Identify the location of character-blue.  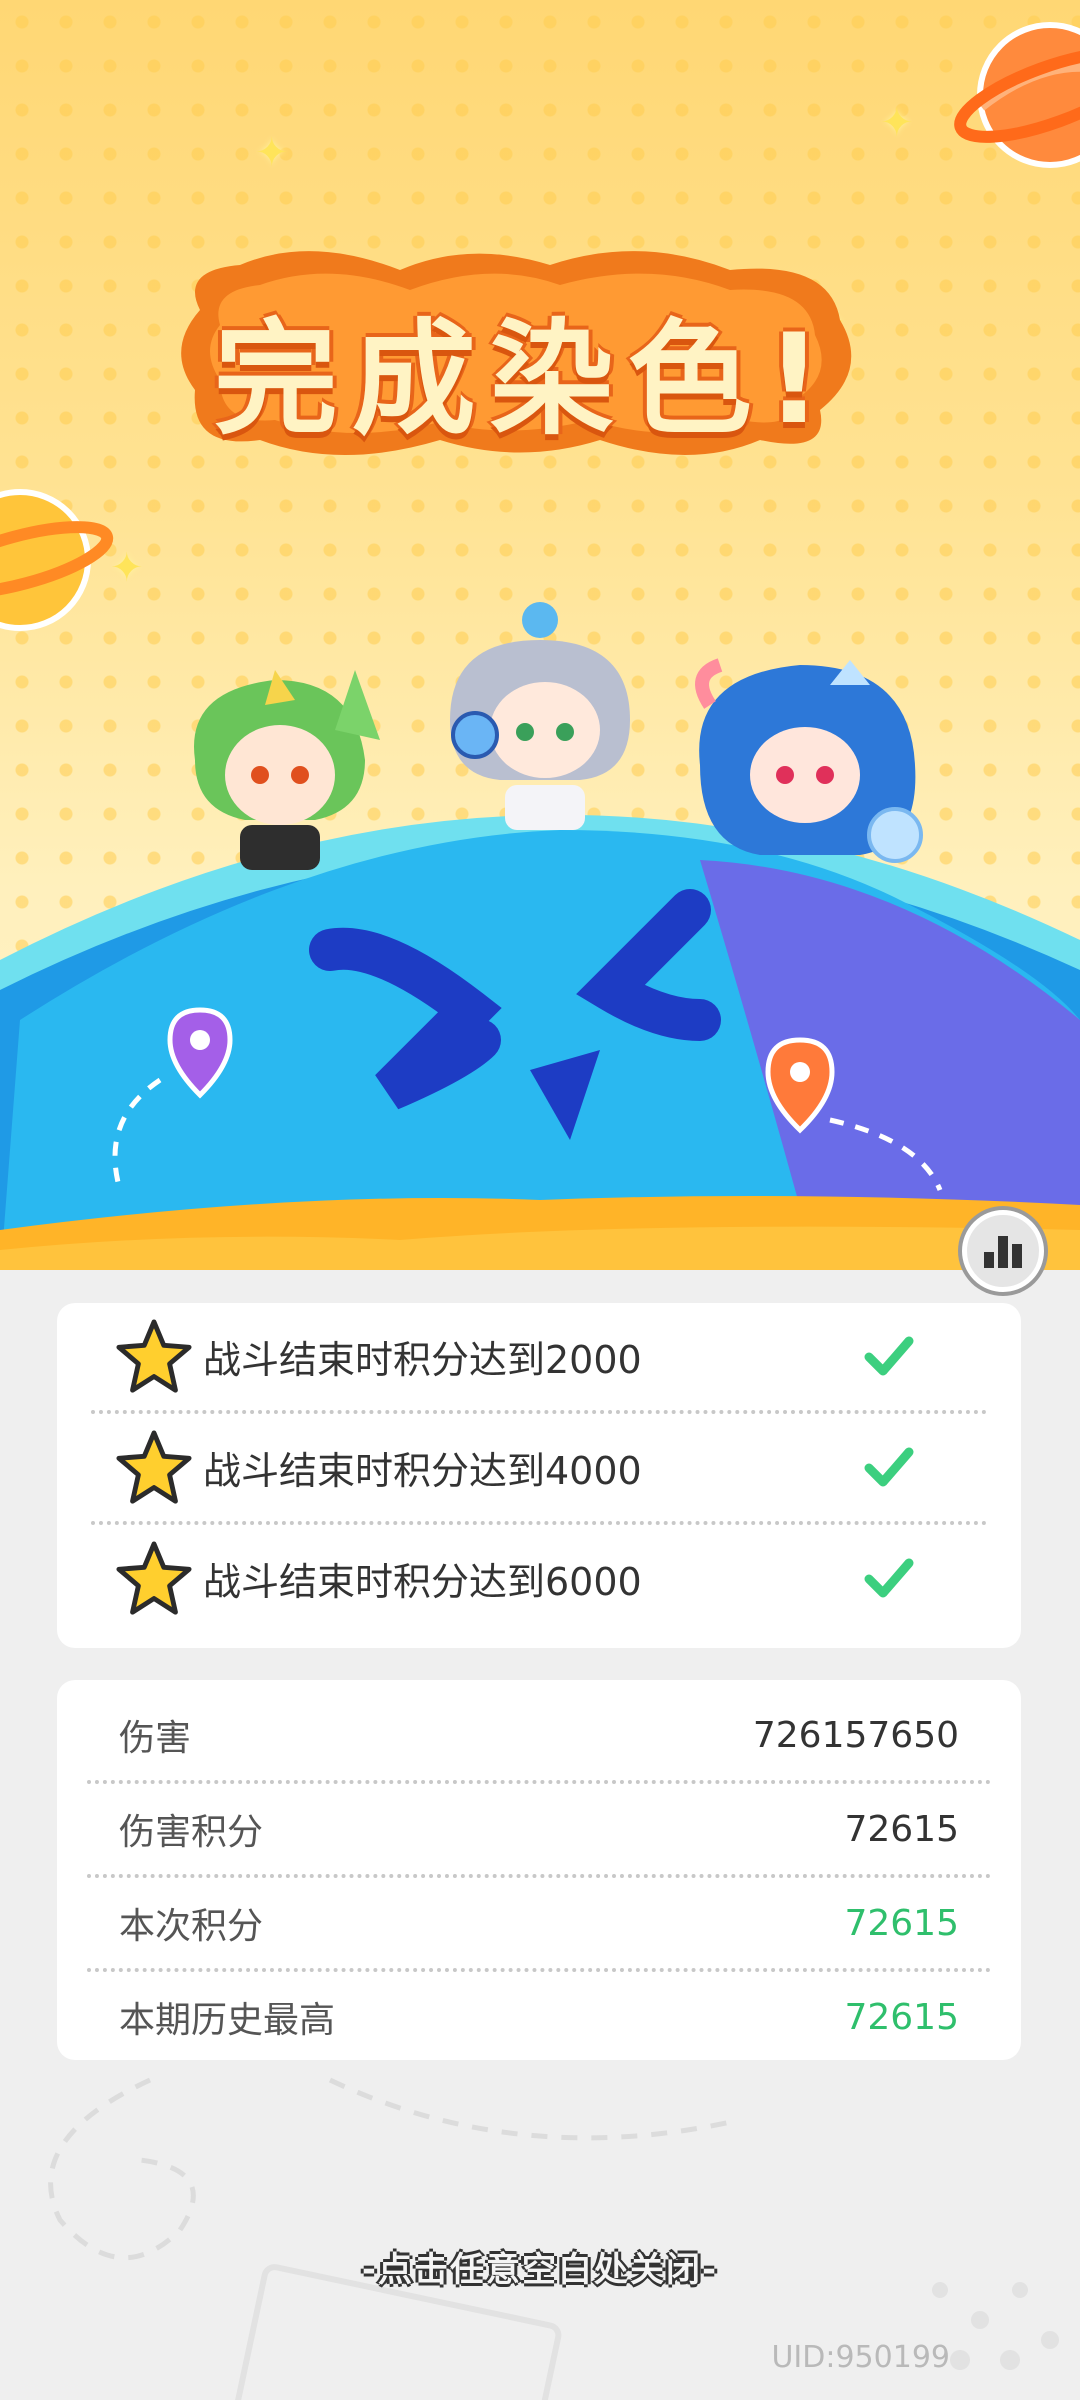
(809, 760).